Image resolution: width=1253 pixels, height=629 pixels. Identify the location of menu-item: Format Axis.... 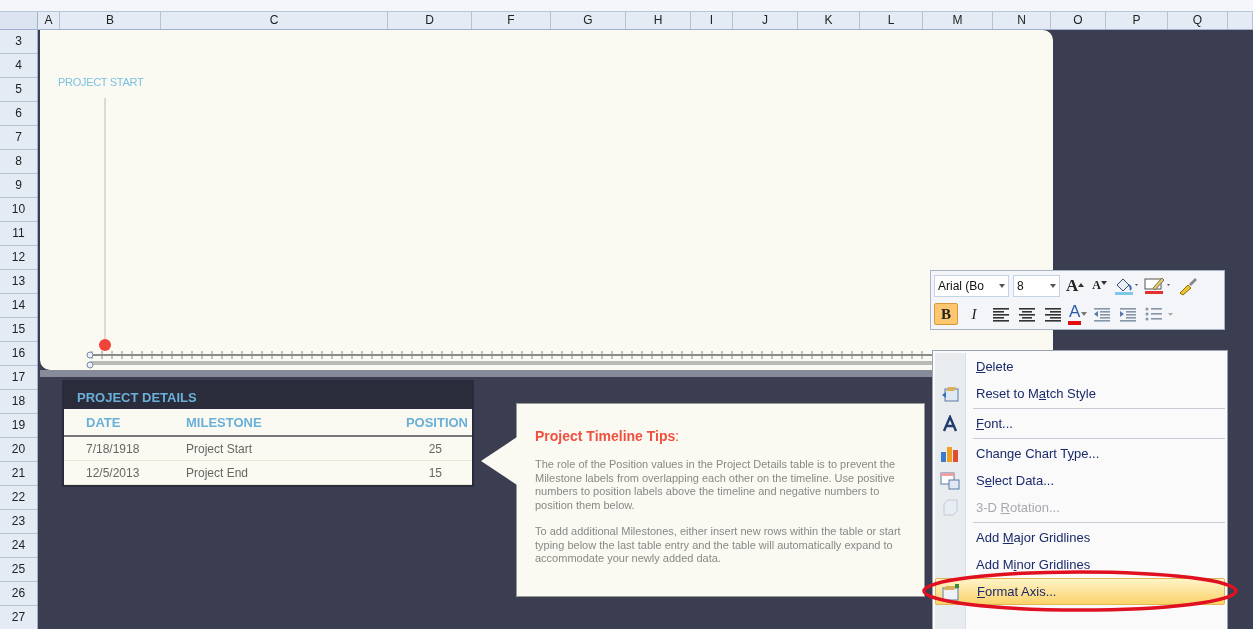
(1080, 591).